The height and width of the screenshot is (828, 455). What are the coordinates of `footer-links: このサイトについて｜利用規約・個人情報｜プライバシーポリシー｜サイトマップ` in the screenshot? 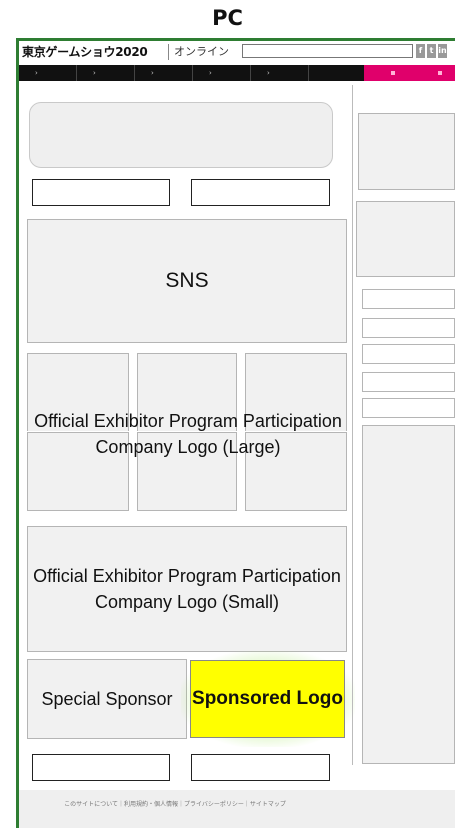 It's located at (175, 805).